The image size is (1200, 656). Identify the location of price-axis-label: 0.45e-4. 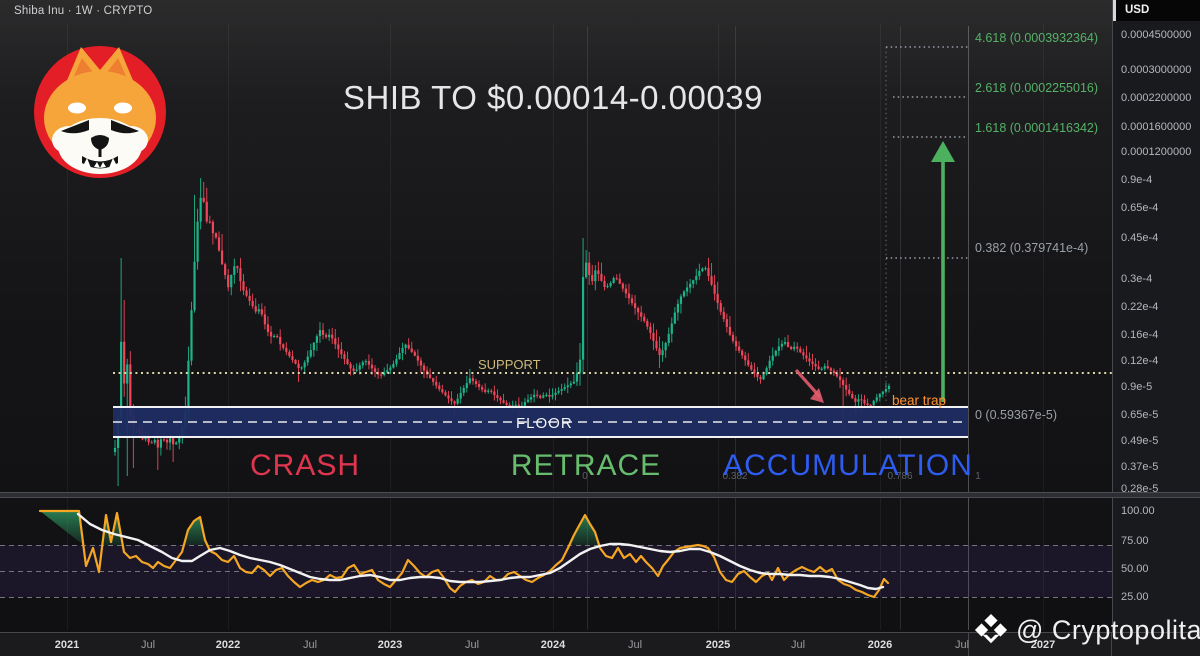
(1140, 238).